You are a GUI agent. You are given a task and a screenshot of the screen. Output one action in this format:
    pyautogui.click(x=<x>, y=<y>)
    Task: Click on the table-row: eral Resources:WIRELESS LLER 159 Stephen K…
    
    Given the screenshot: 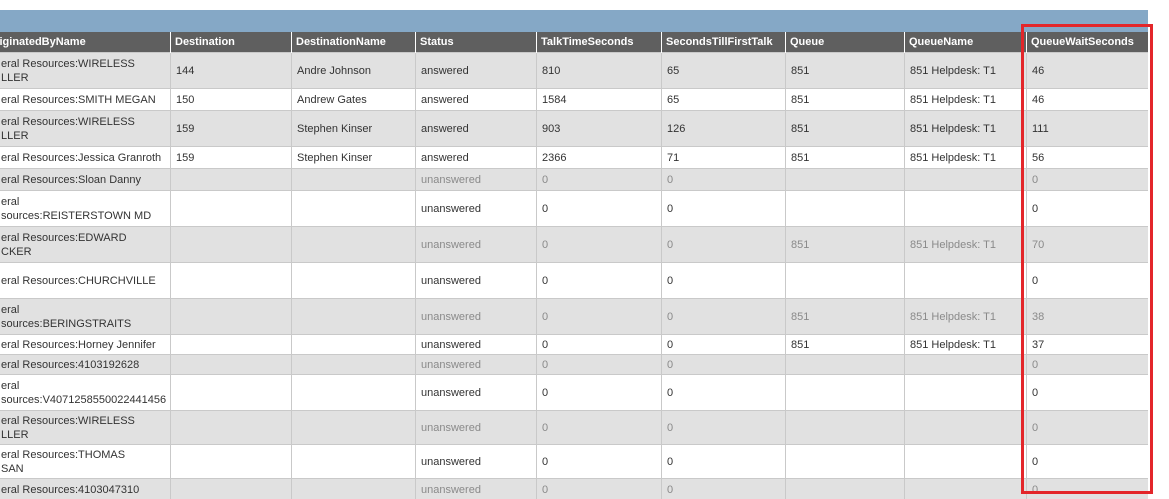 What is the action you would take?
    pyautogui.click(x=574, y=128)
    